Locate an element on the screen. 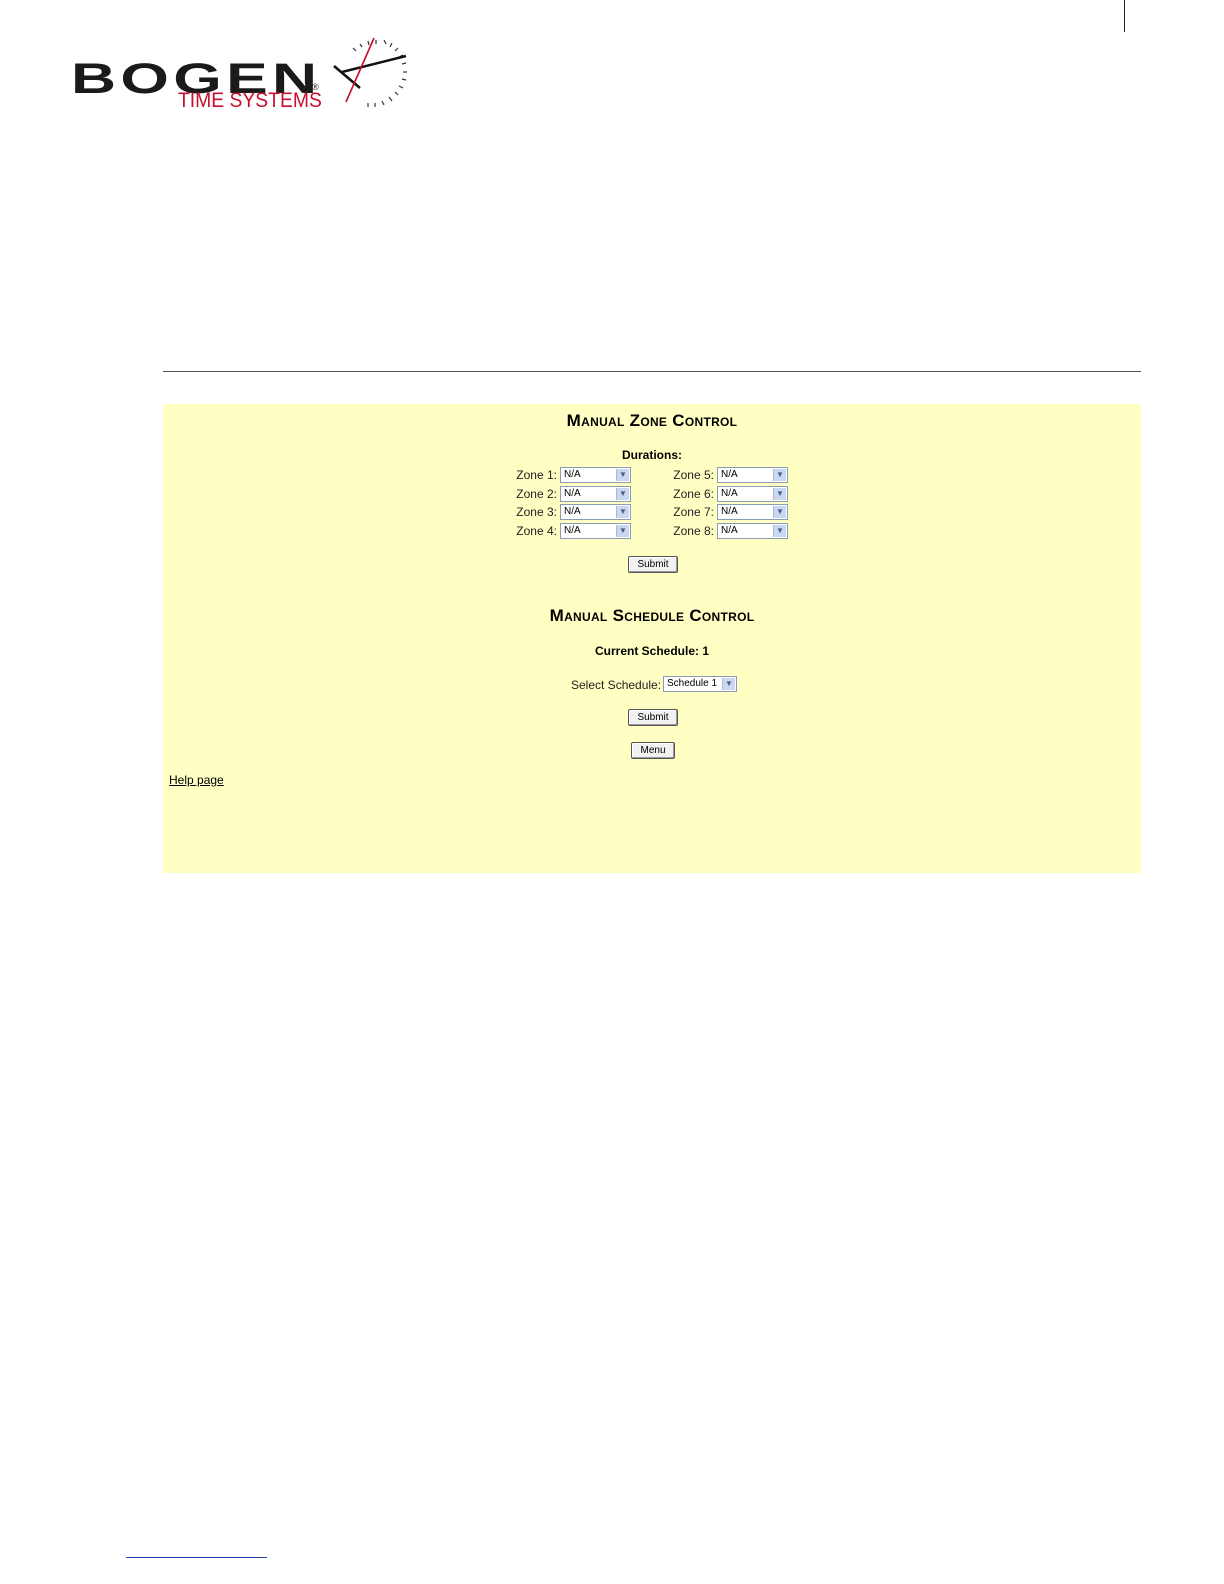 This screenshot has width=1224, height=1584. schedule-select: Schedule 1 ▼ is located at coordinates (700, 684).